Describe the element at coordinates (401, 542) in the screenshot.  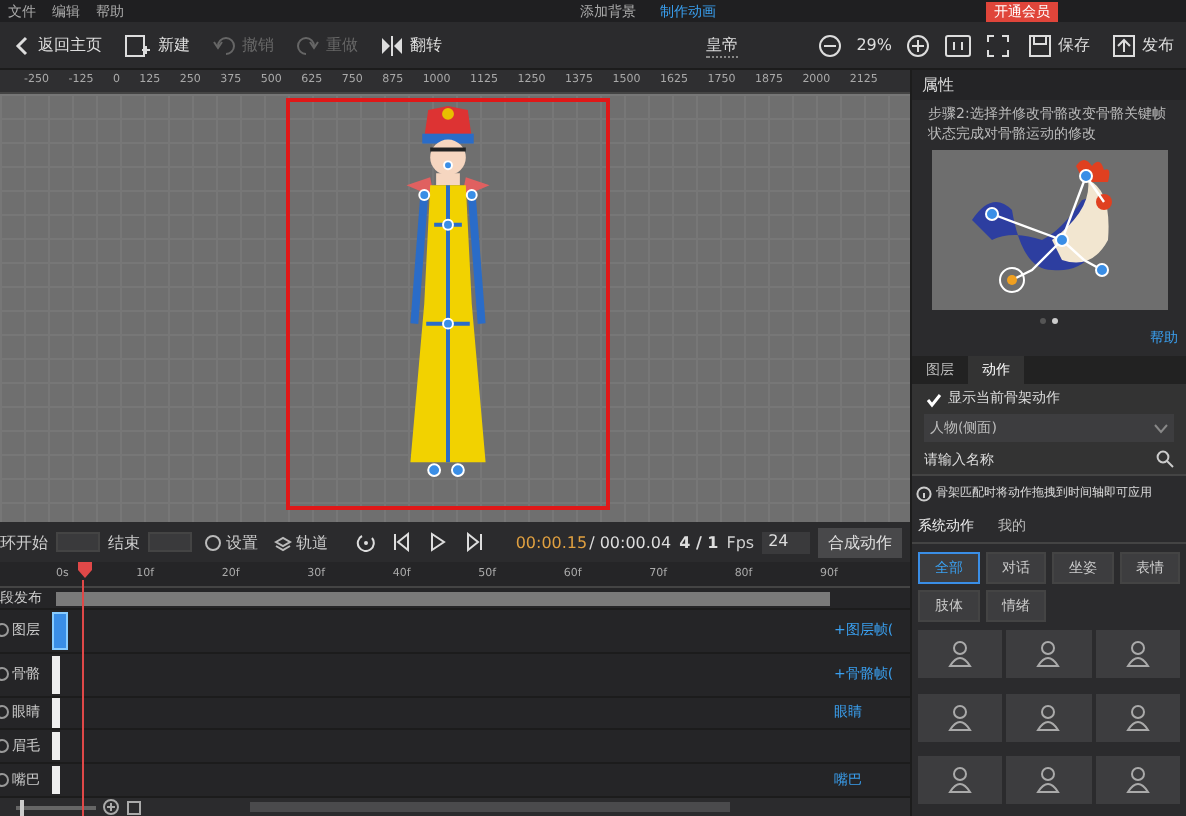
I see `previous-frame-icon` at that location.